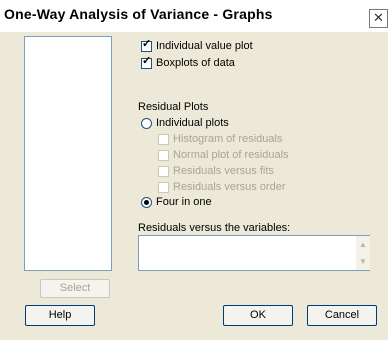 The image size is (388, 340). Describe the element at coordinates (60, 315) in the screenshot. I see `help-button: Help` at that location.